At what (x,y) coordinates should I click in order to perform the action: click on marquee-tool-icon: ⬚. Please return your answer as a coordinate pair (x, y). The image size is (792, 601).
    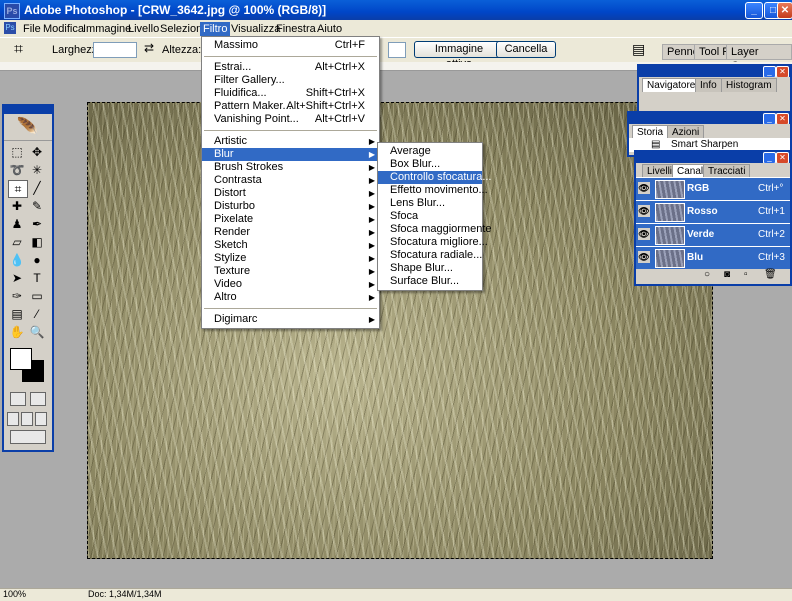
    Looking at the image, I should click on (17, 152).